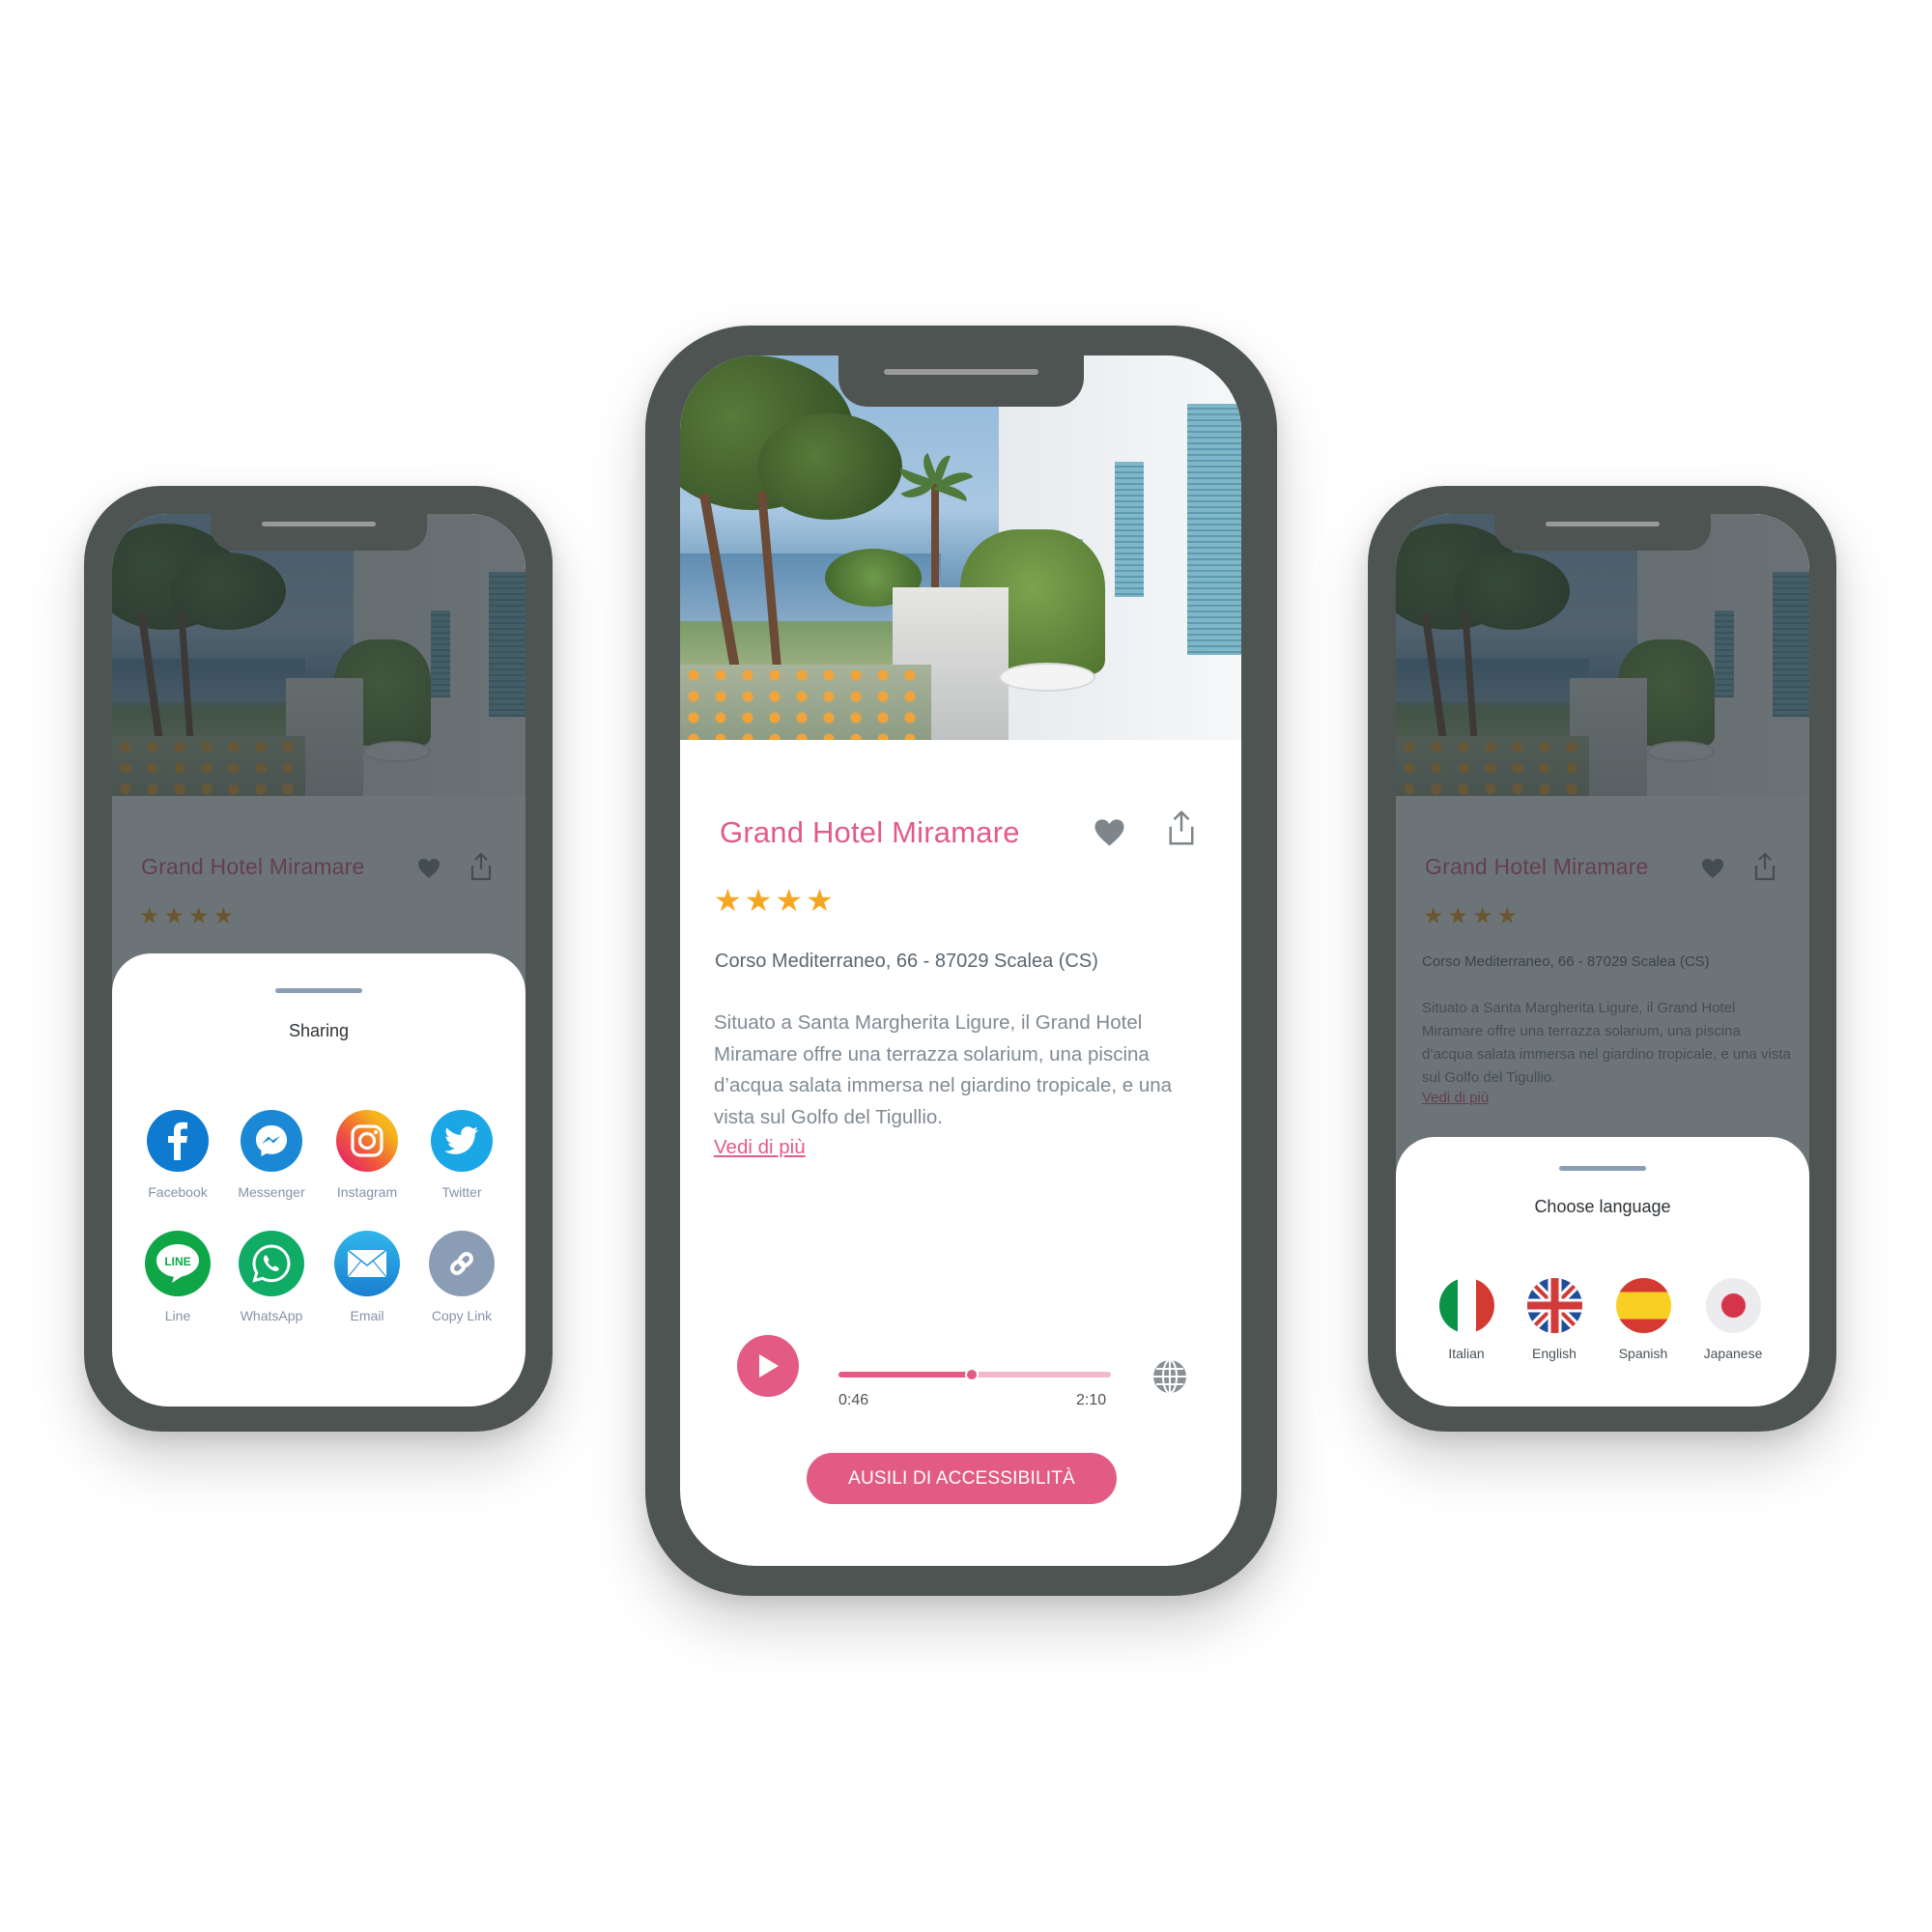  What do you see at coordinates (461, 1192) in the screenshot?
I see `share-label: Twitter` at bounding box center [461, 1192].